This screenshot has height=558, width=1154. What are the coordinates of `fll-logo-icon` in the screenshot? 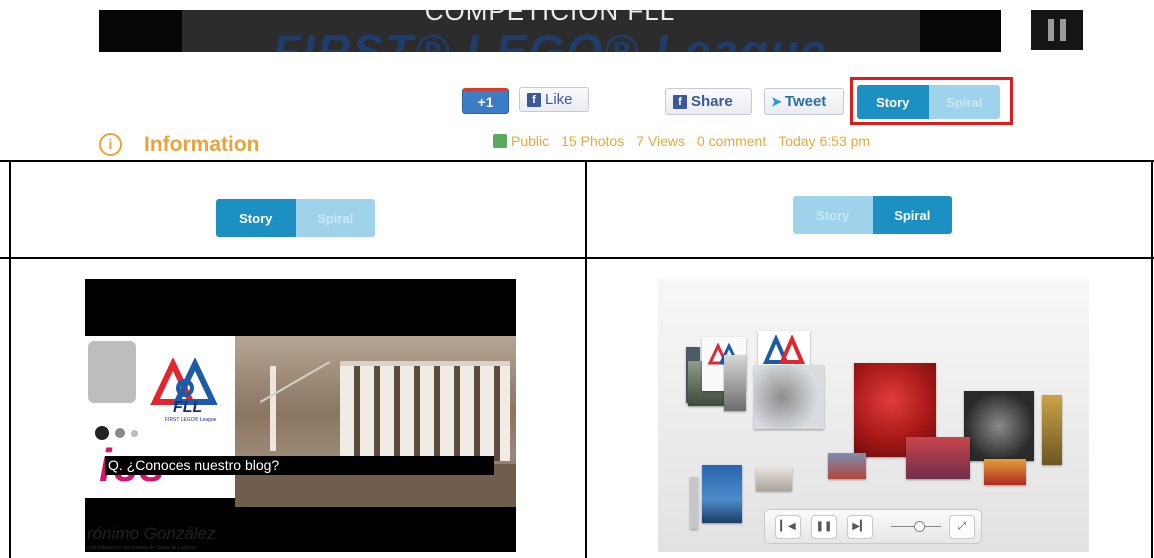 It's located at (784, 349).